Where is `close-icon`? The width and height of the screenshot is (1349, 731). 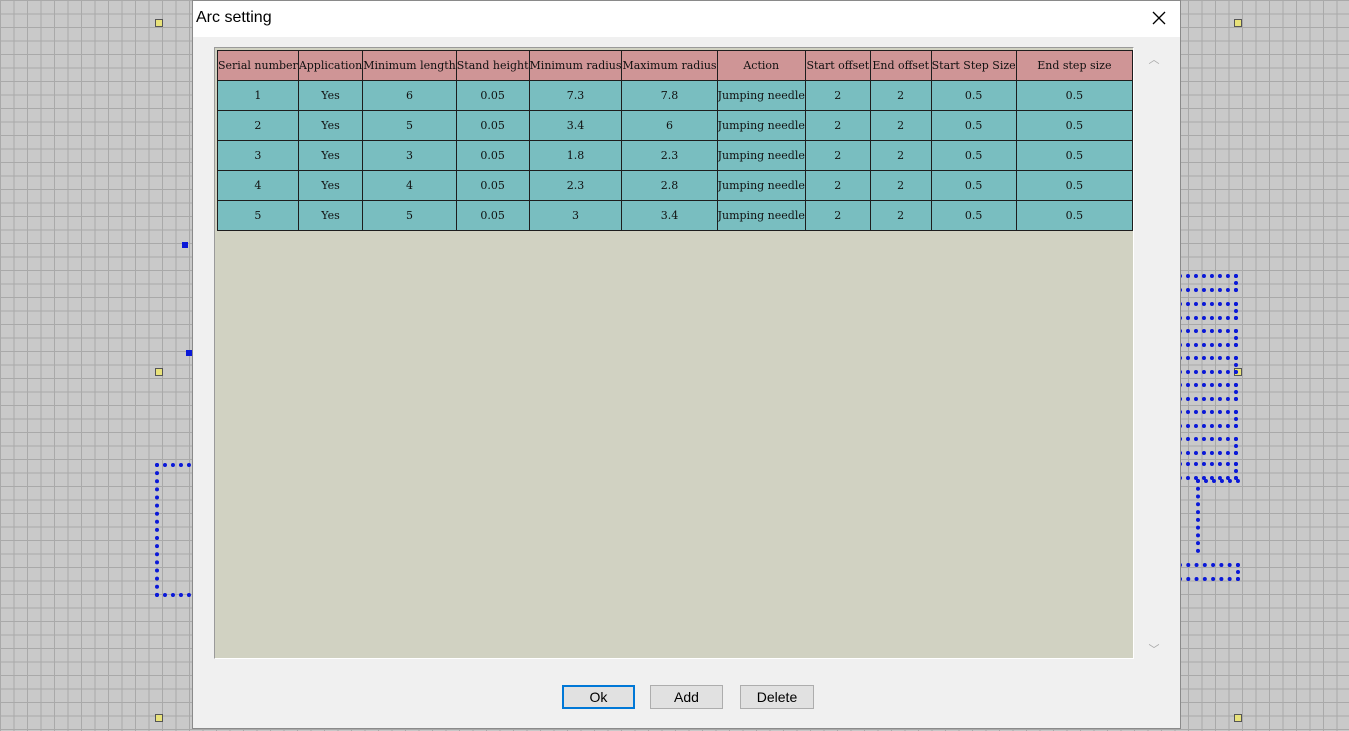
close-icon is located at coordinates (1159, 18).